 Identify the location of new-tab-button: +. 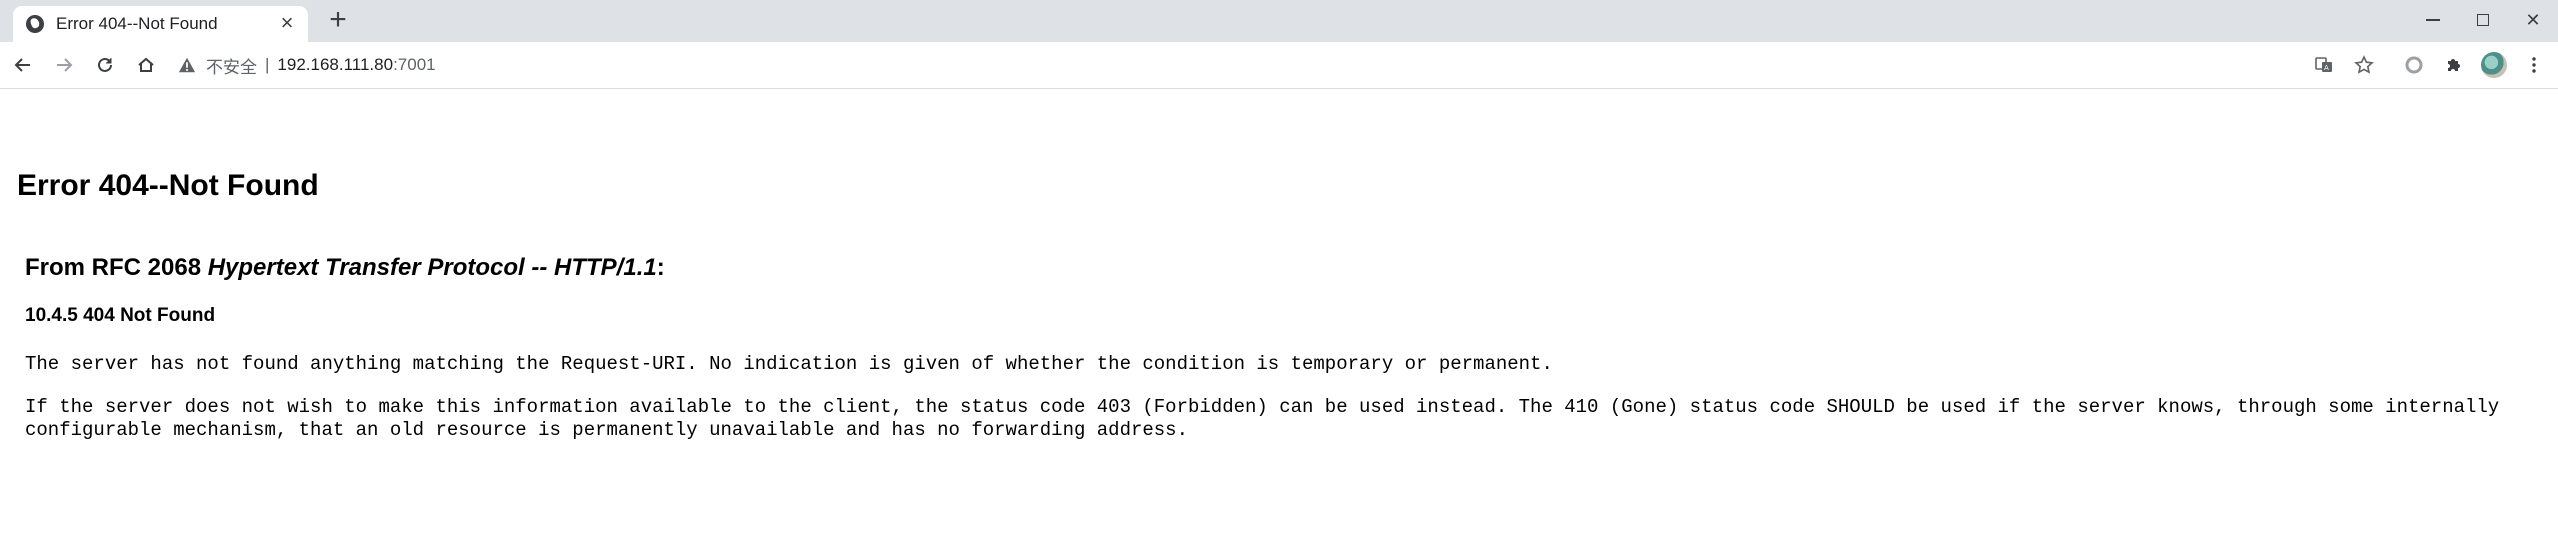
(338, 20).